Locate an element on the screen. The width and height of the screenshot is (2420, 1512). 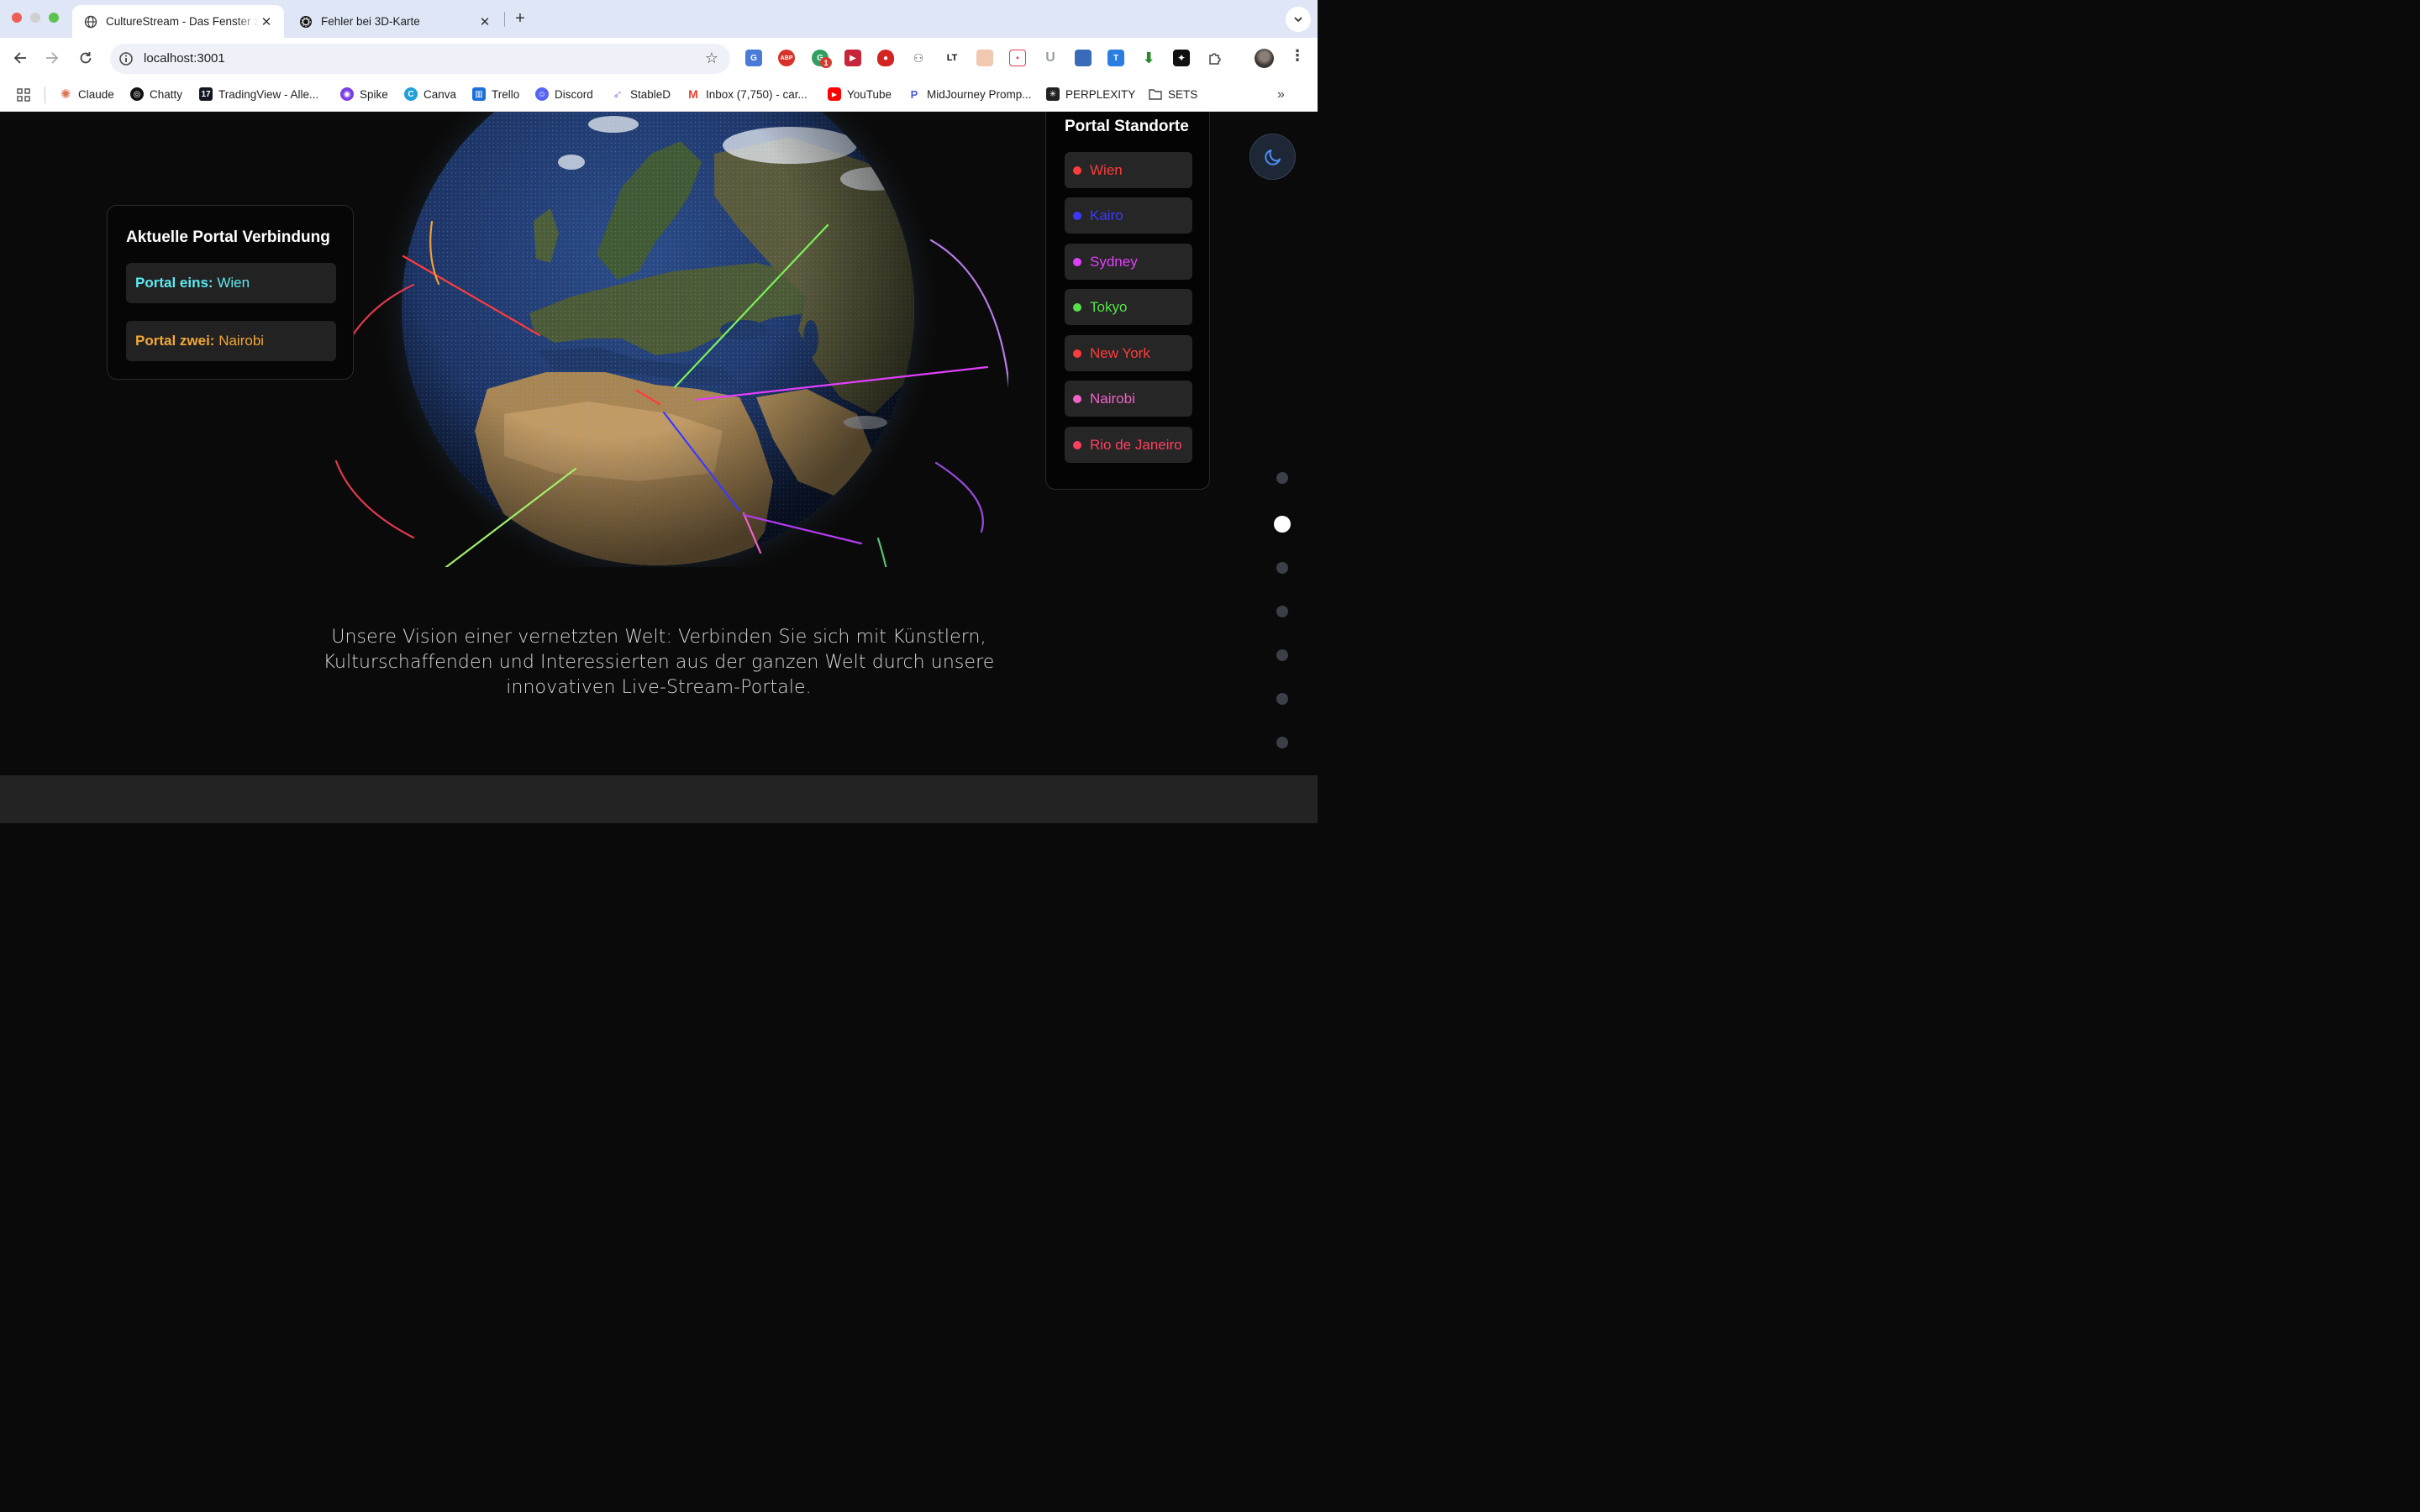
trello-icon: ▥ is located at coordinates (479, 94).